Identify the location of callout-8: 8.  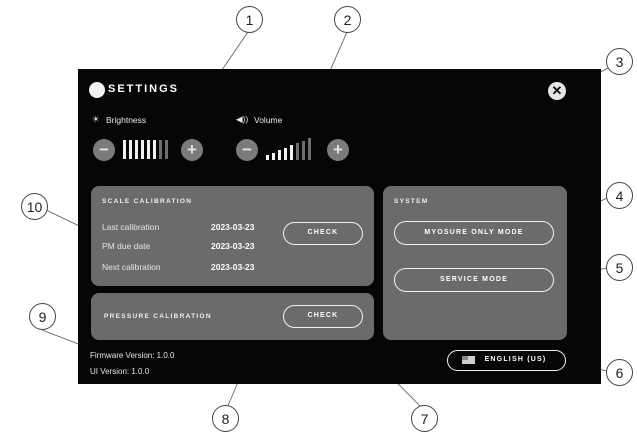
(225, 418).